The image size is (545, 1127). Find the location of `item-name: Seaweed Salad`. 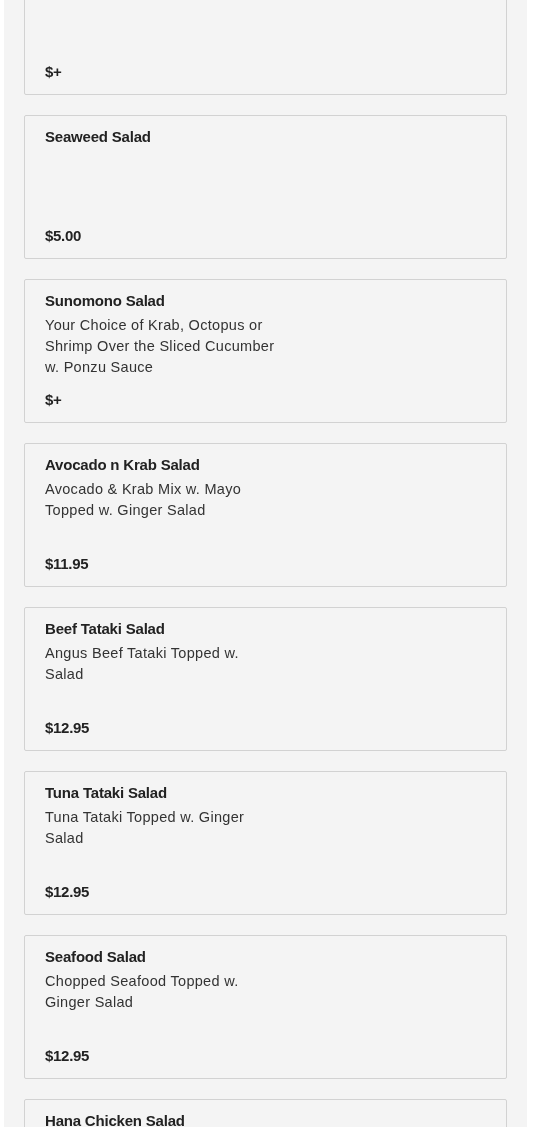

item-name: Seaweed Salad is located at coordinates (98, 137).